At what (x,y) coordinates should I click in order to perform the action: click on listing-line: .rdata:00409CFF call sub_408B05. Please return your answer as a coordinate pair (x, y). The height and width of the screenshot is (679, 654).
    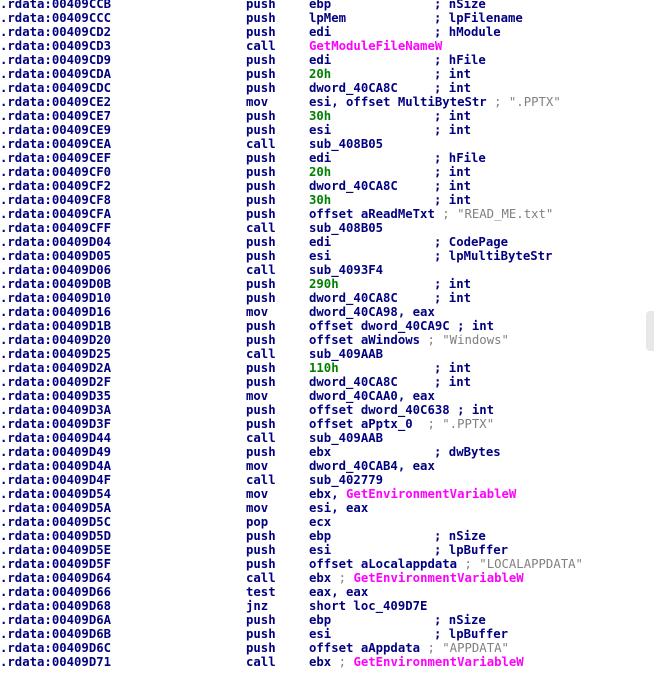
    Looking at the image, I should click on (323, 228).